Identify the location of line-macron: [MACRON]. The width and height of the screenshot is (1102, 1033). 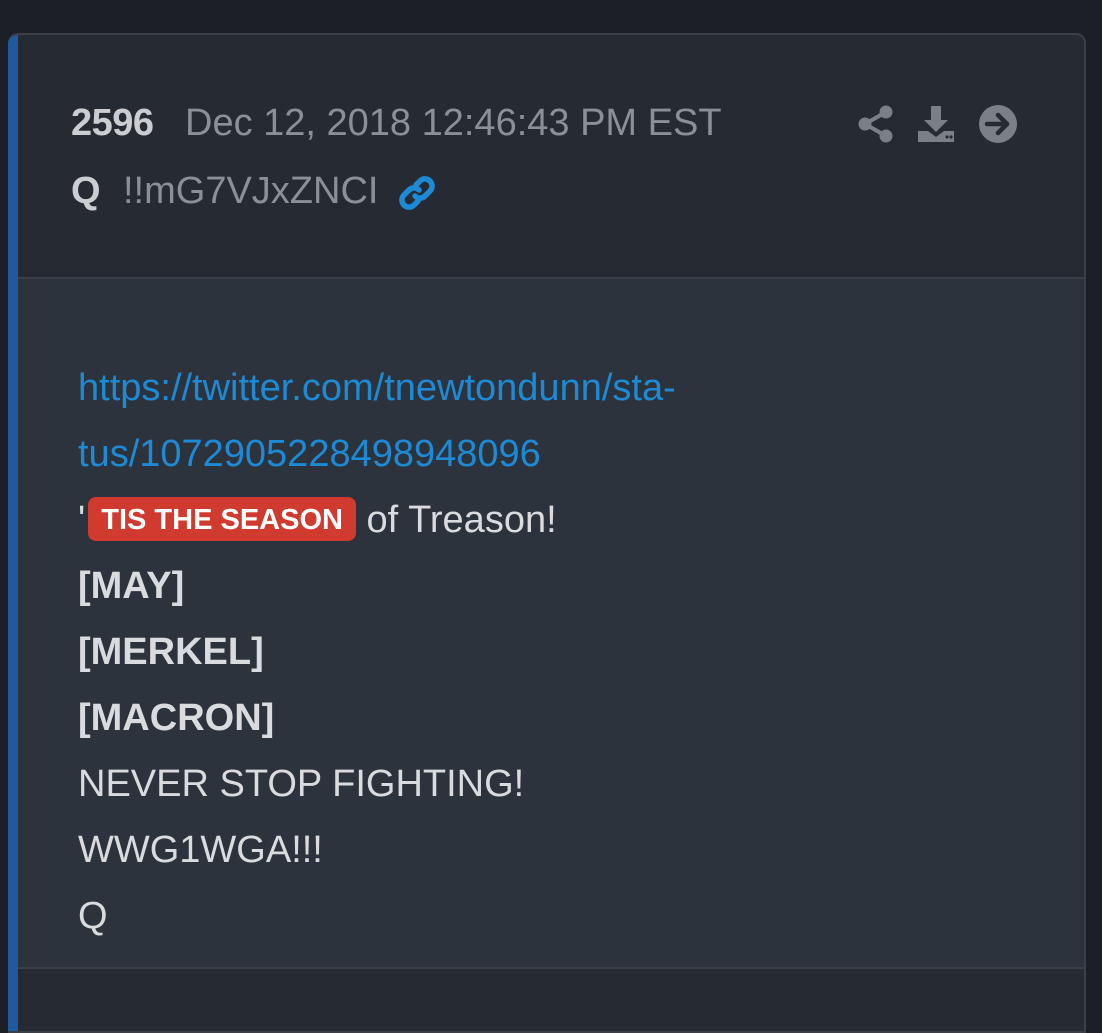
(176, 718).